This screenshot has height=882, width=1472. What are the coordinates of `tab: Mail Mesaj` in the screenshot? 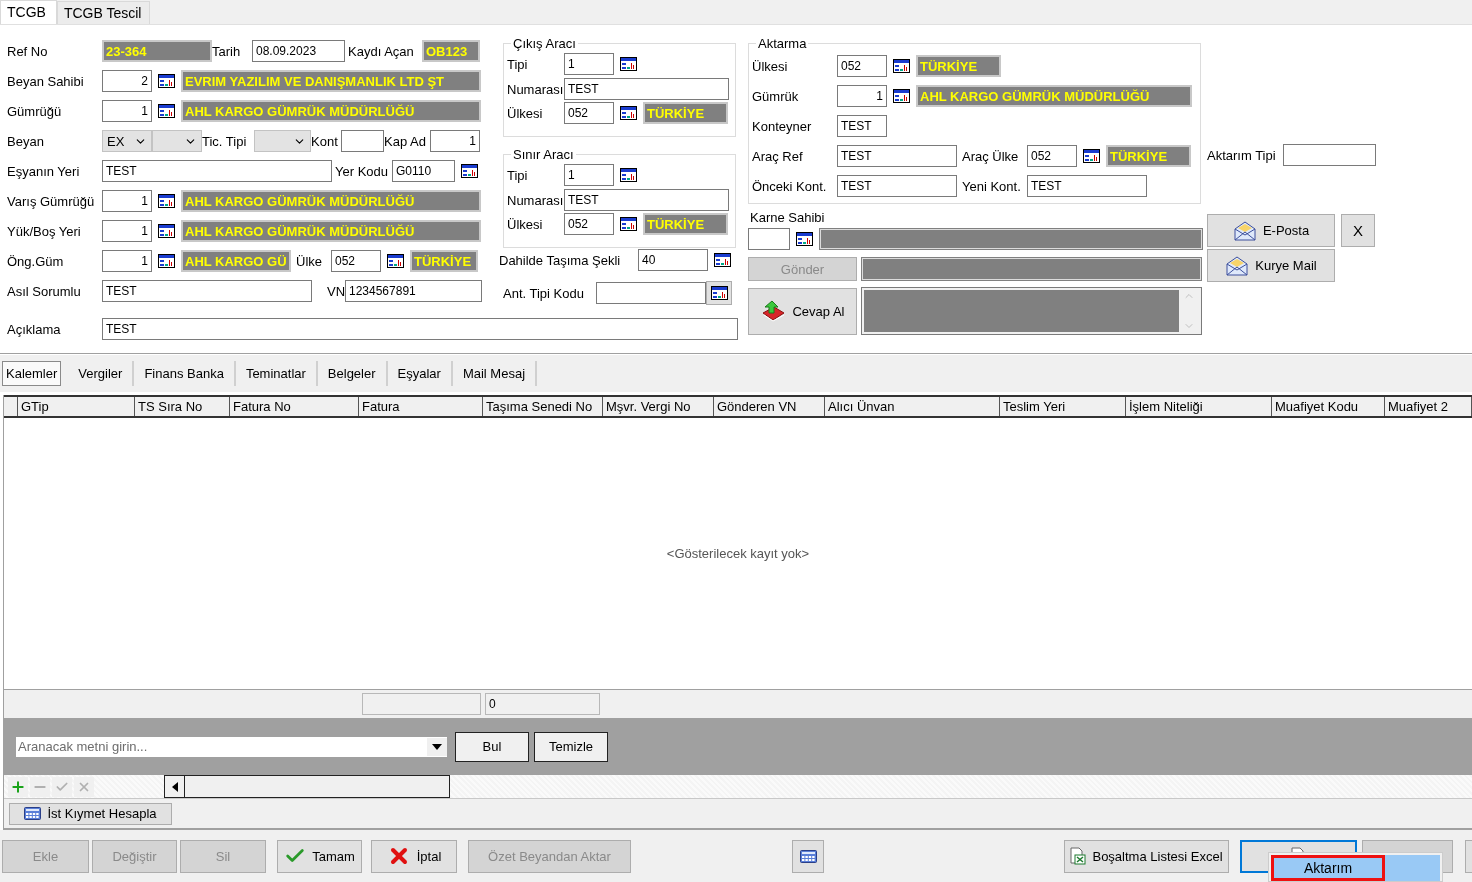 It's located at (495, 373).